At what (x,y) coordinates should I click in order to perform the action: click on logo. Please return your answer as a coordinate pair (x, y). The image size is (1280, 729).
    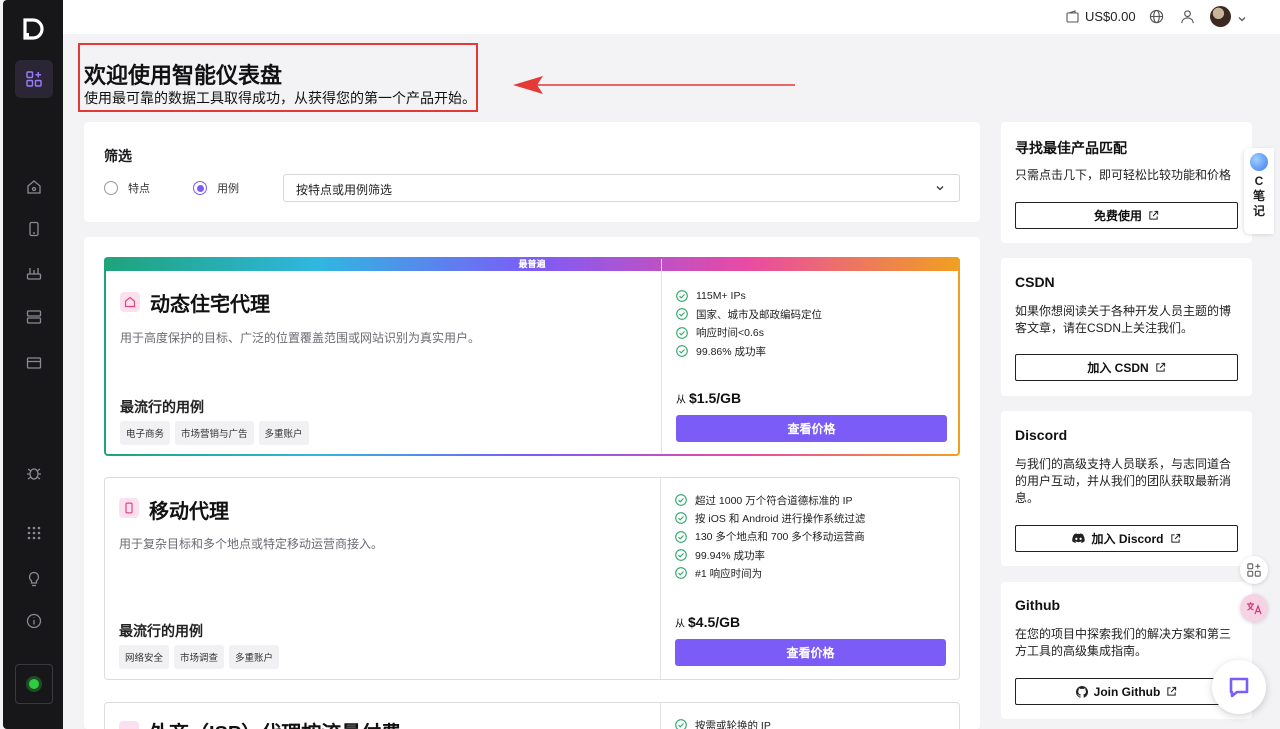
    Looking at the image, I should click on (33, 30).